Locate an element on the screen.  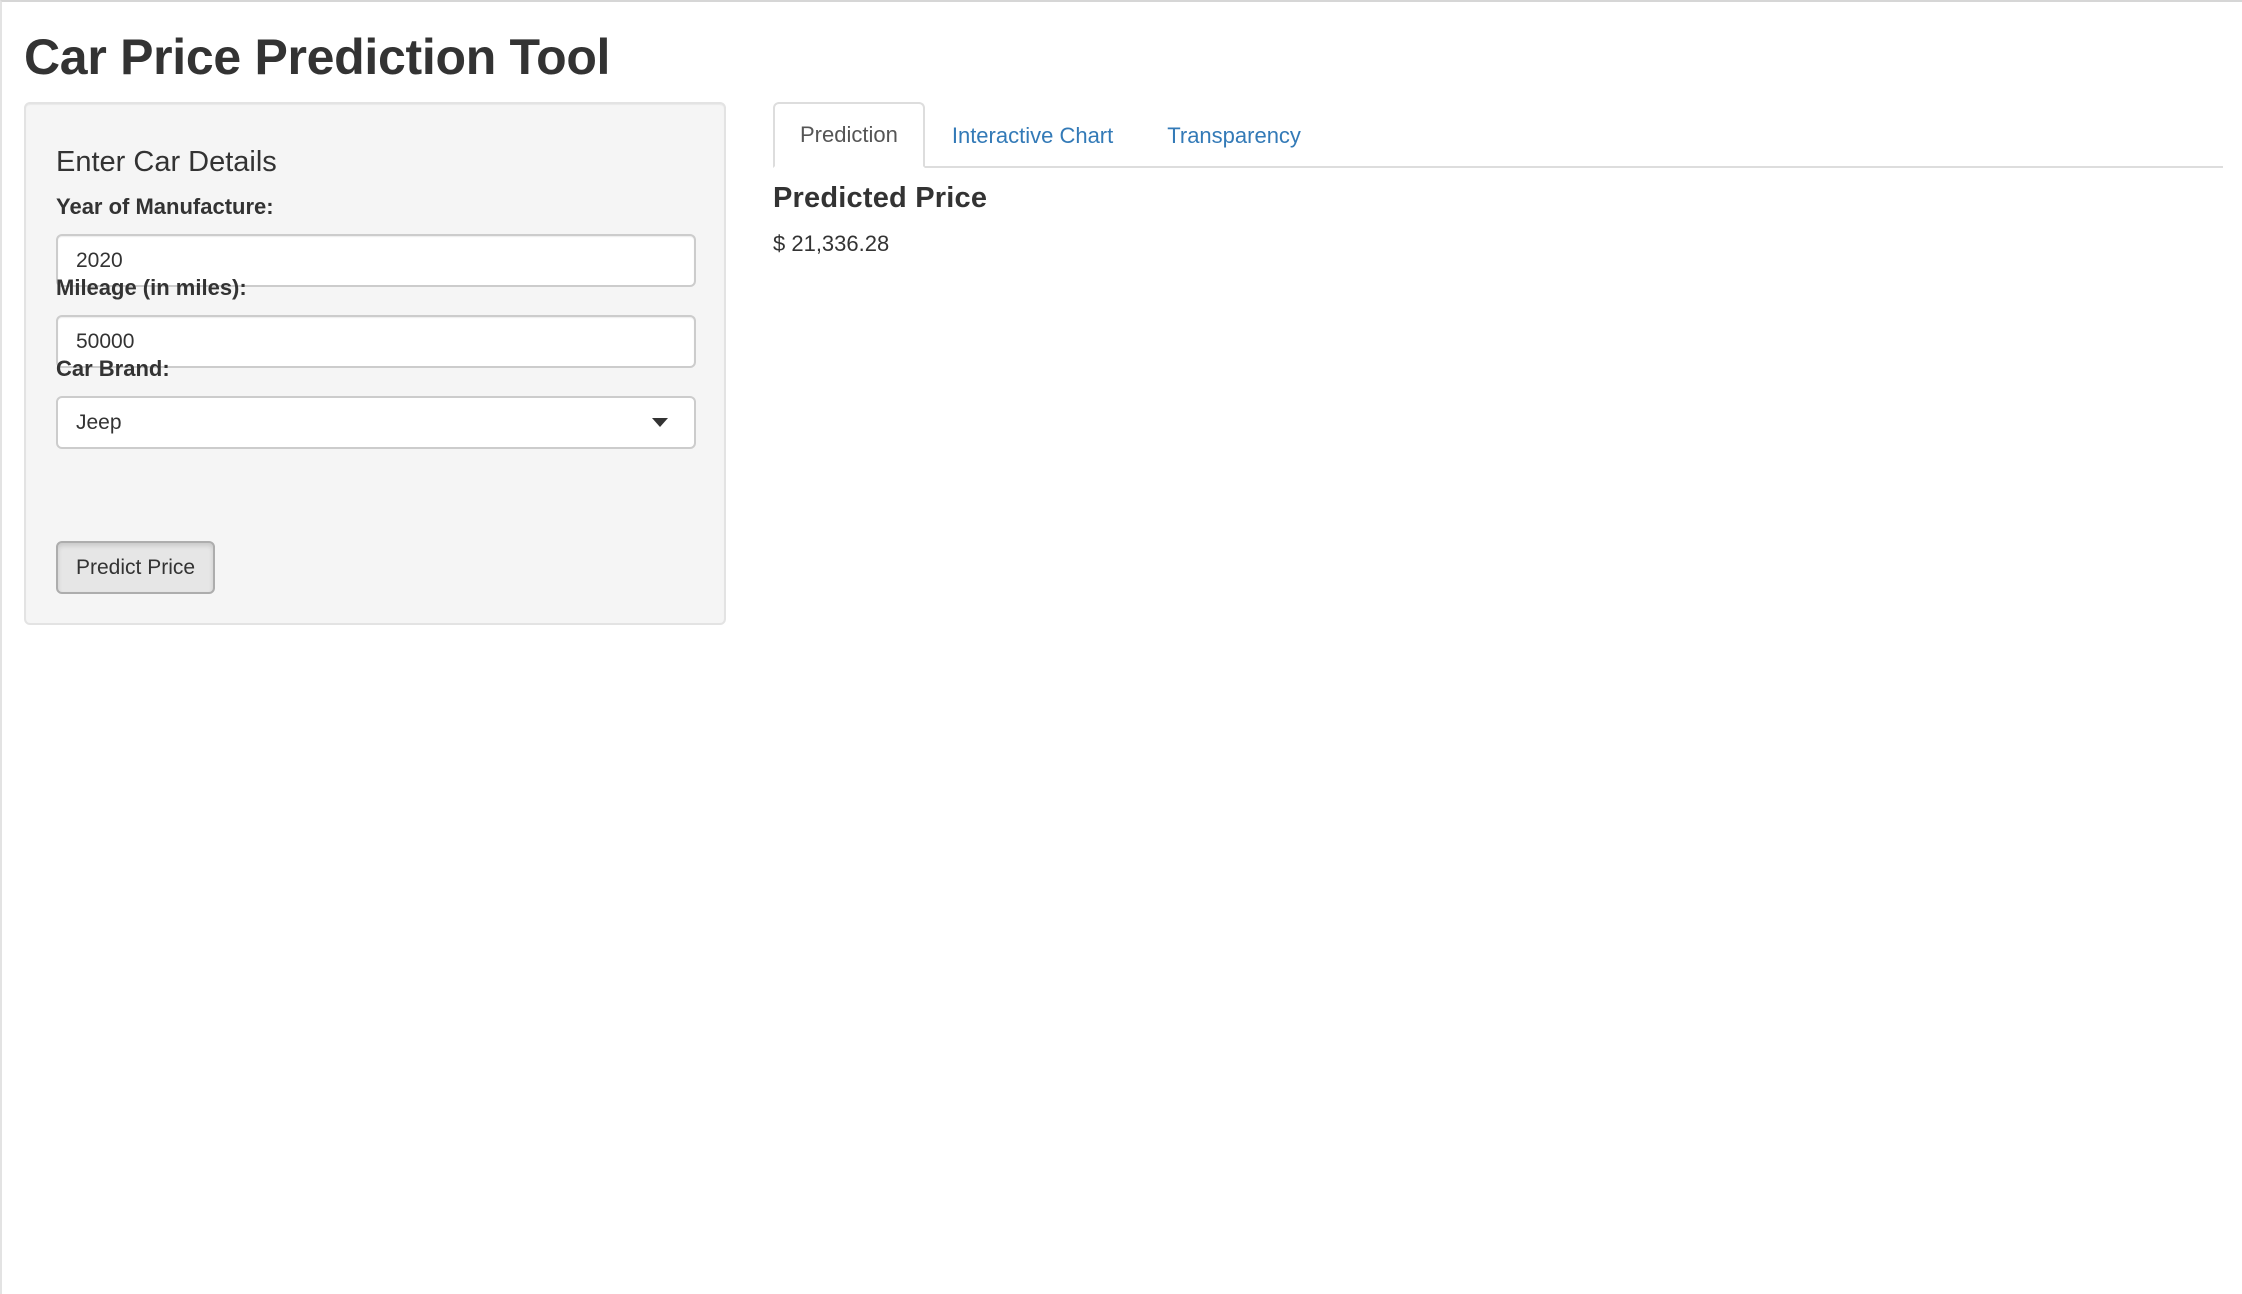
chevron-down-icon is located at coordinates (660, 422).